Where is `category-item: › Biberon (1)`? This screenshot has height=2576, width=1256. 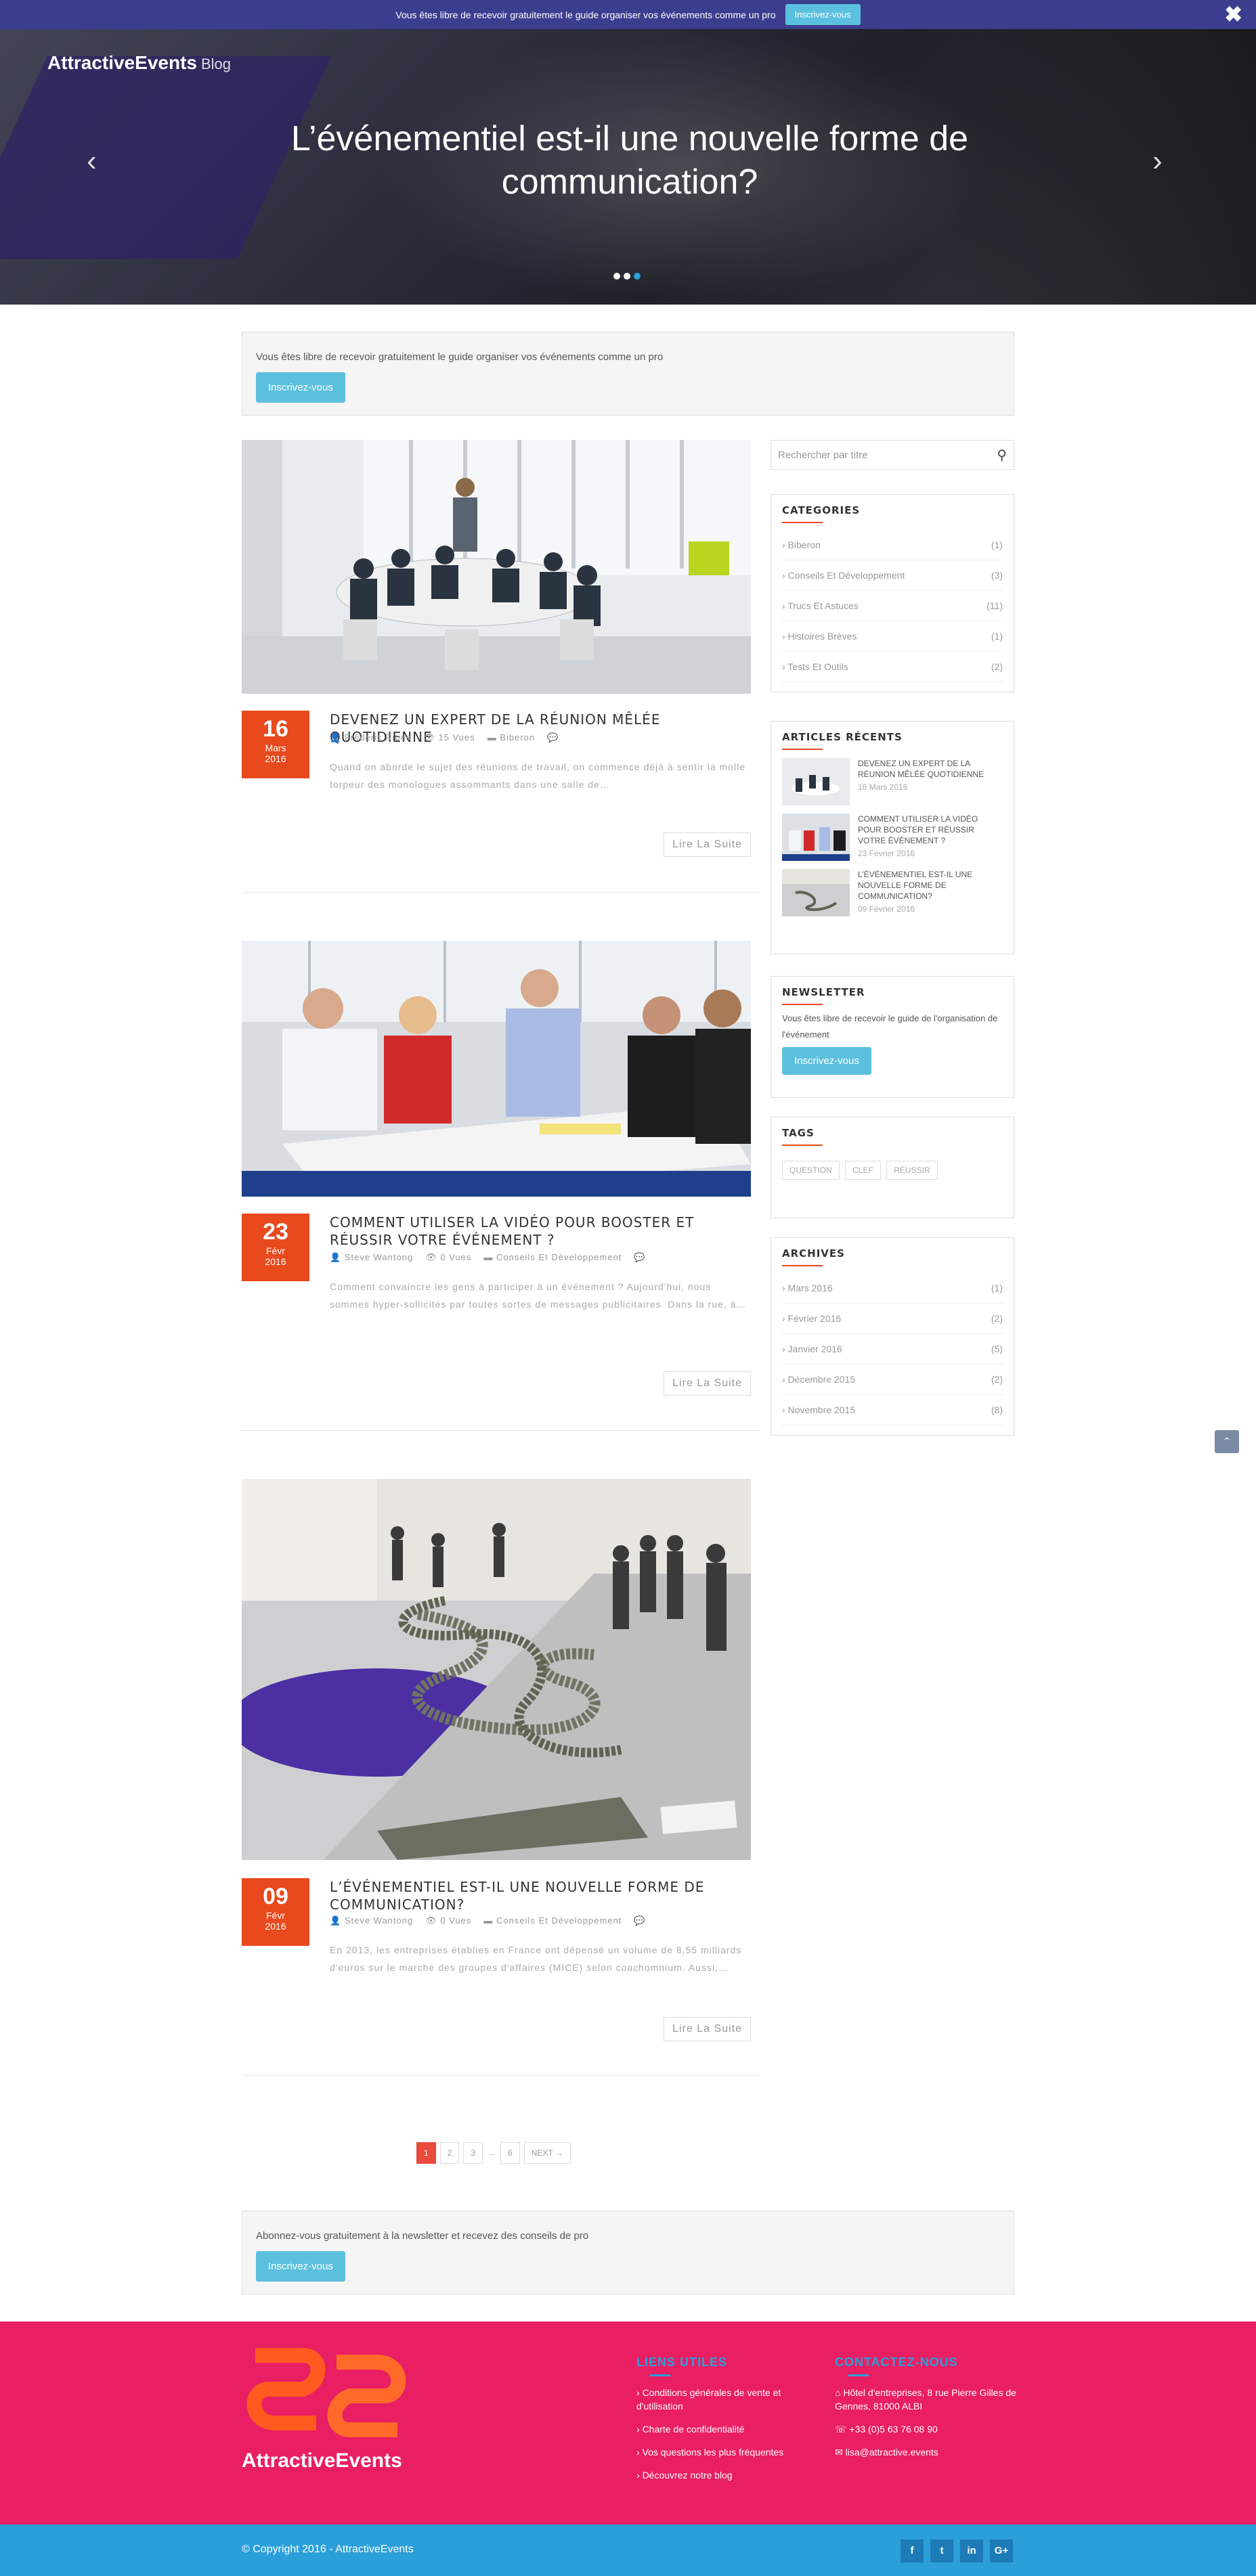 category-item: › Biberon (1) is located at coordinates (892, 545).